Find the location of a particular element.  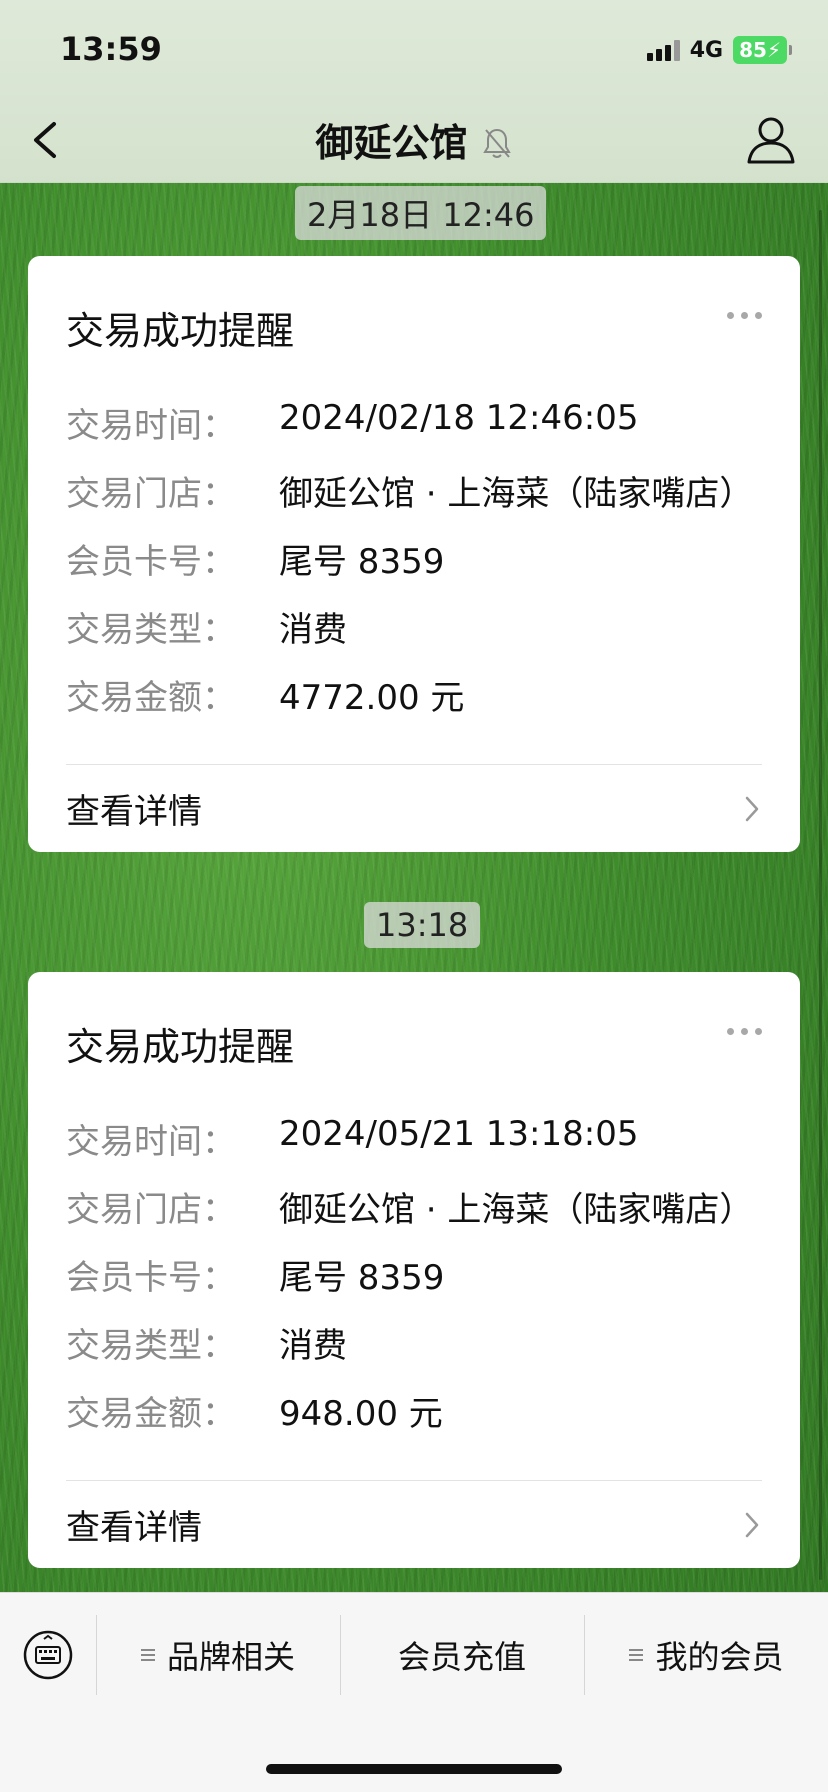

chat-title: 御延公馆 is located at coordinates (391, 143).